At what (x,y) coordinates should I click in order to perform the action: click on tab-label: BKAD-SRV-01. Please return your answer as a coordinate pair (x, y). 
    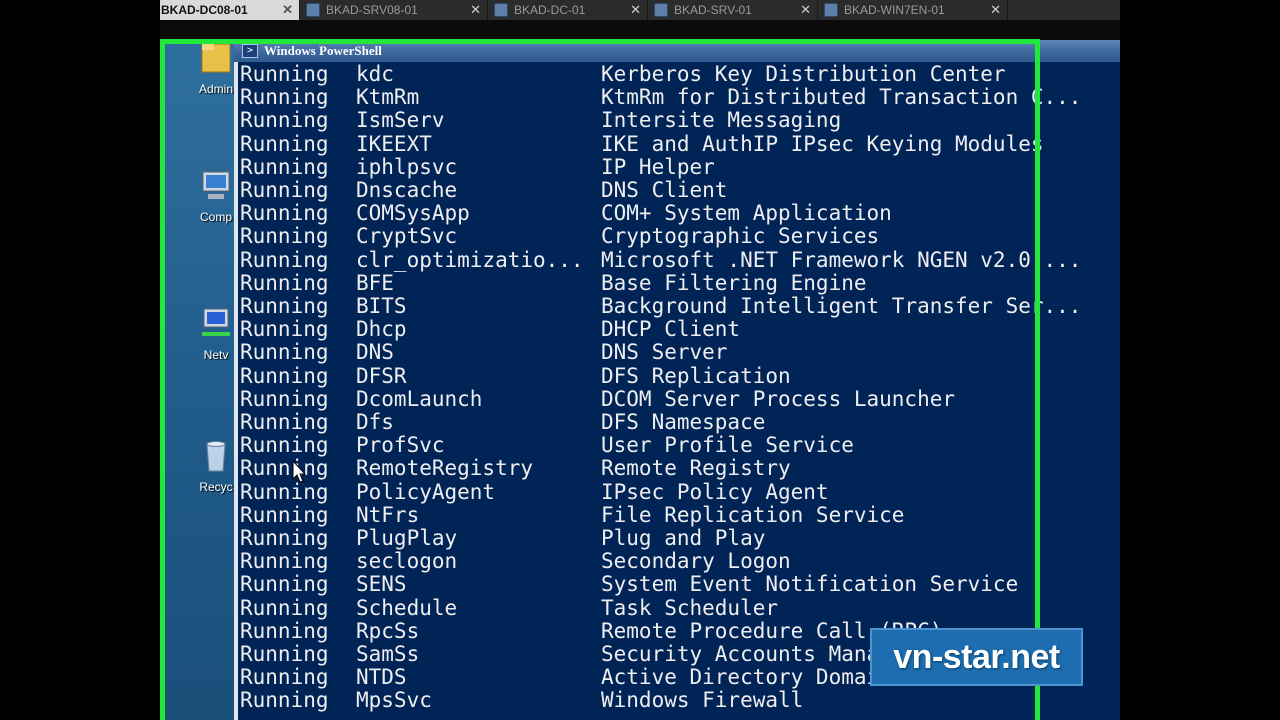
    Looking at the image, I should click on (713, 10).